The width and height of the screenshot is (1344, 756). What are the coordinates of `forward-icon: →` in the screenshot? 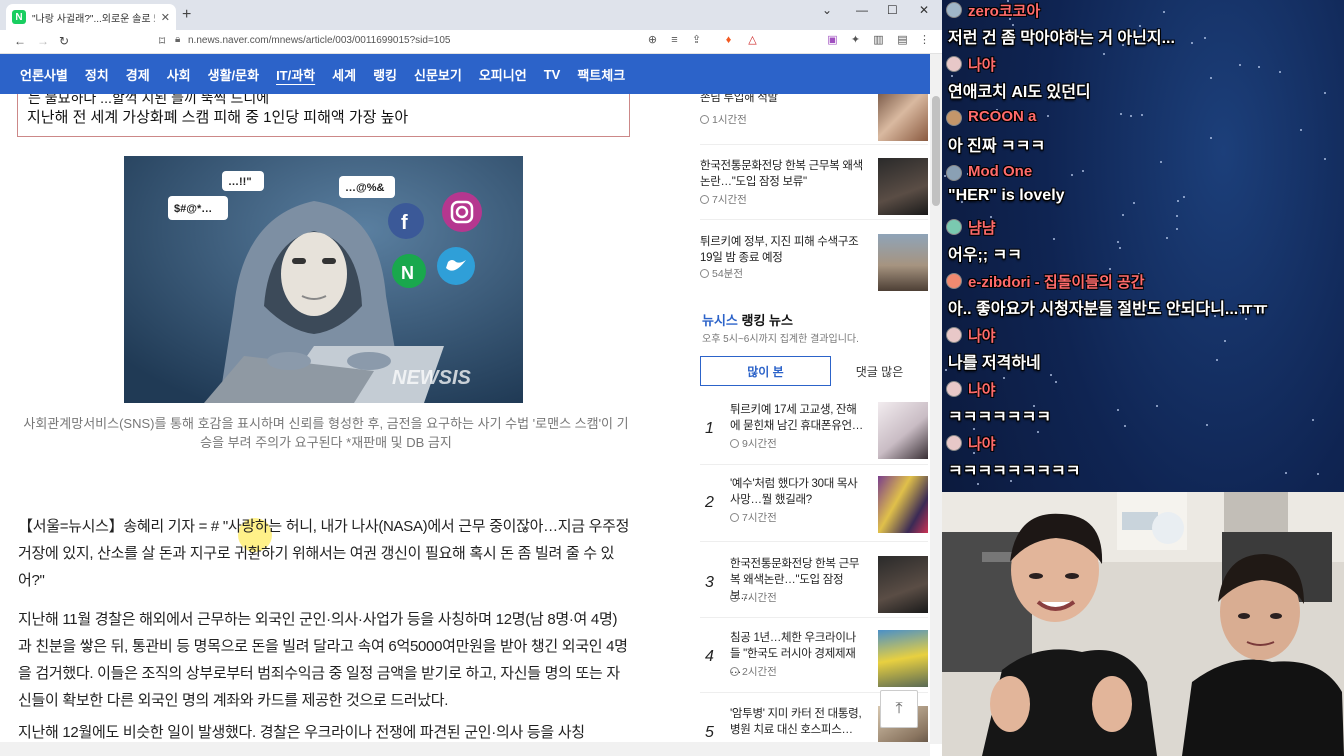 It's located at (43, 41).